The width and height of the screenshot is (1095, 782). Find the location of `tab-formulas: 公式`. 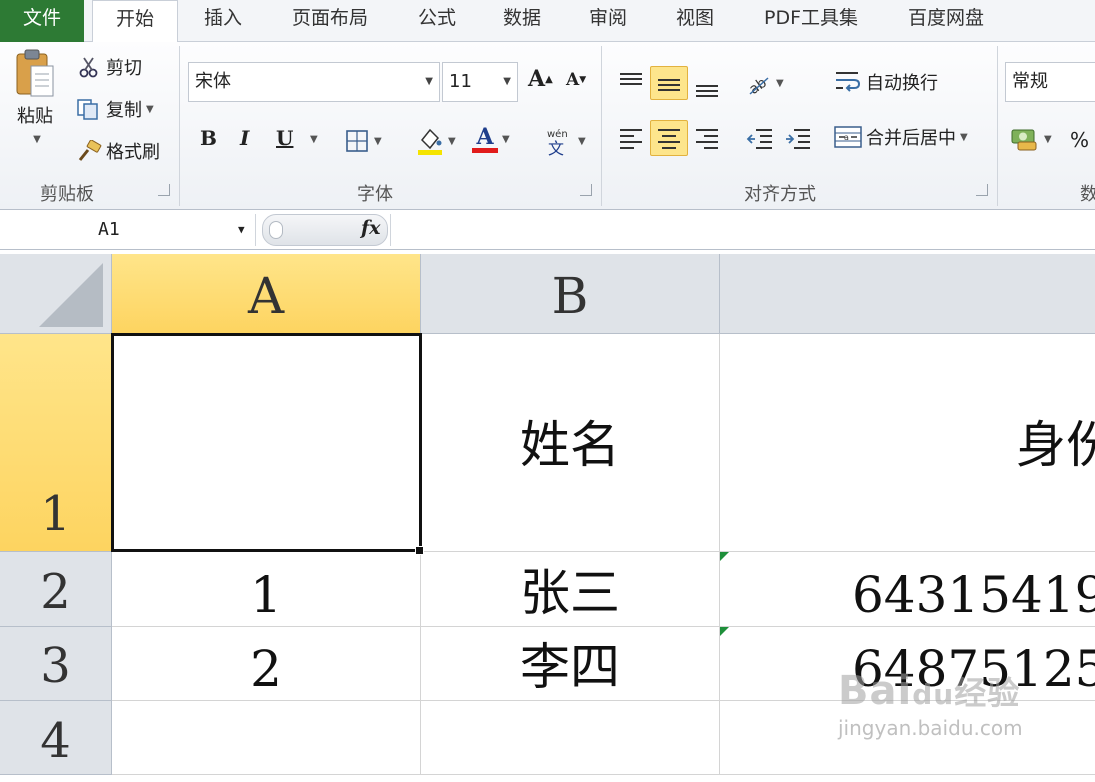

tab-formulas: 公式 is located at coordinates (437, 21).